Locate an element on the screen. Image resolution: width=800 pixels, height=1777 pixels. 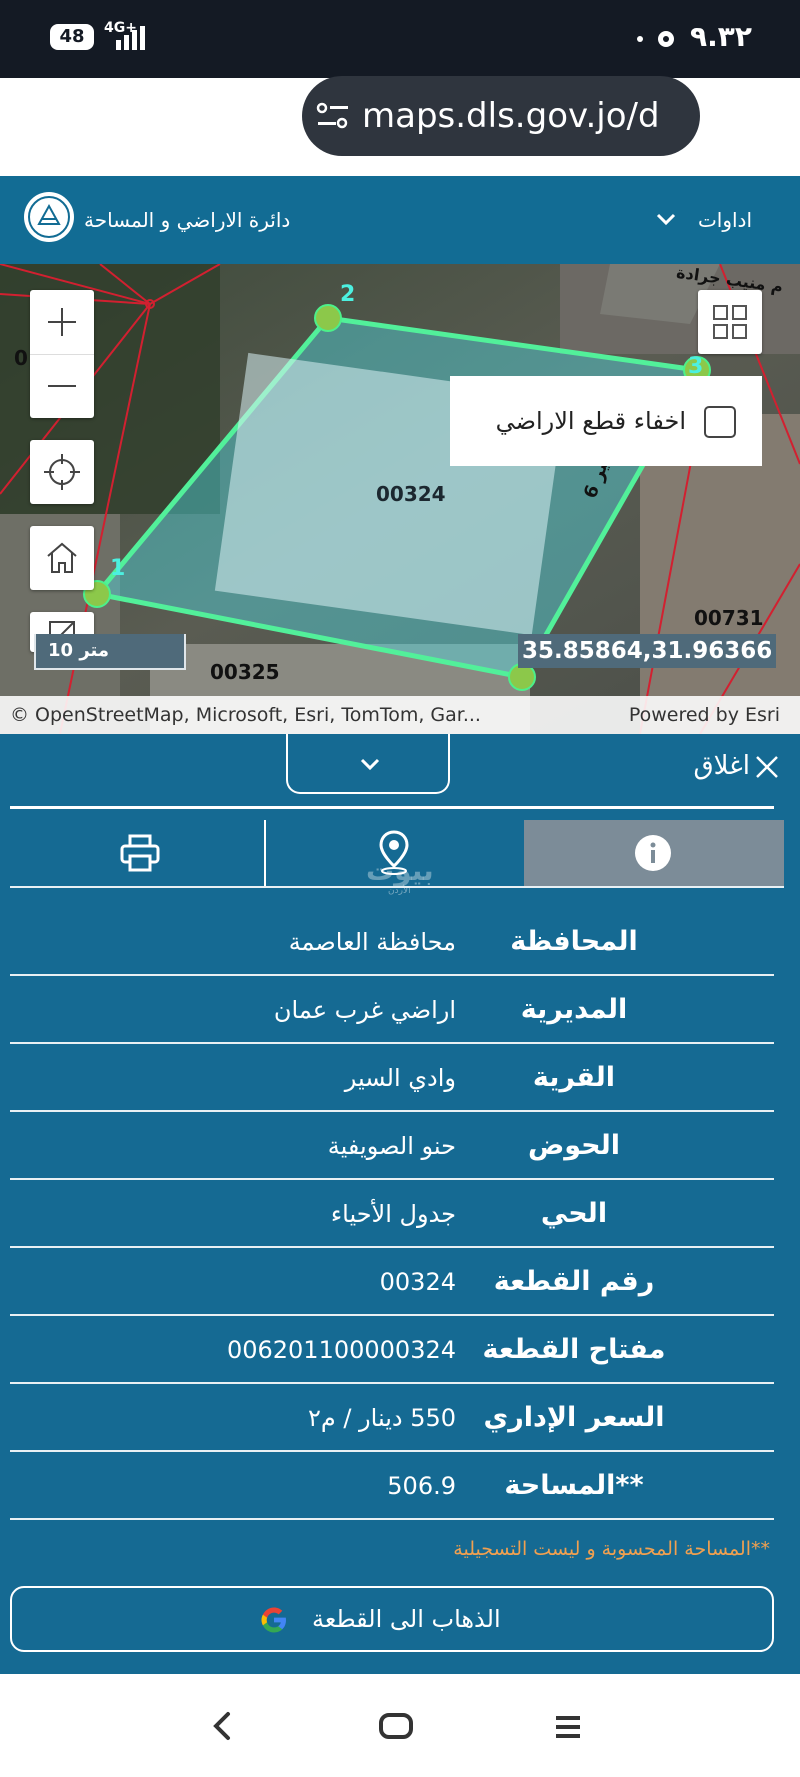
row-label: القرية is located at coordinates (574, 1077).